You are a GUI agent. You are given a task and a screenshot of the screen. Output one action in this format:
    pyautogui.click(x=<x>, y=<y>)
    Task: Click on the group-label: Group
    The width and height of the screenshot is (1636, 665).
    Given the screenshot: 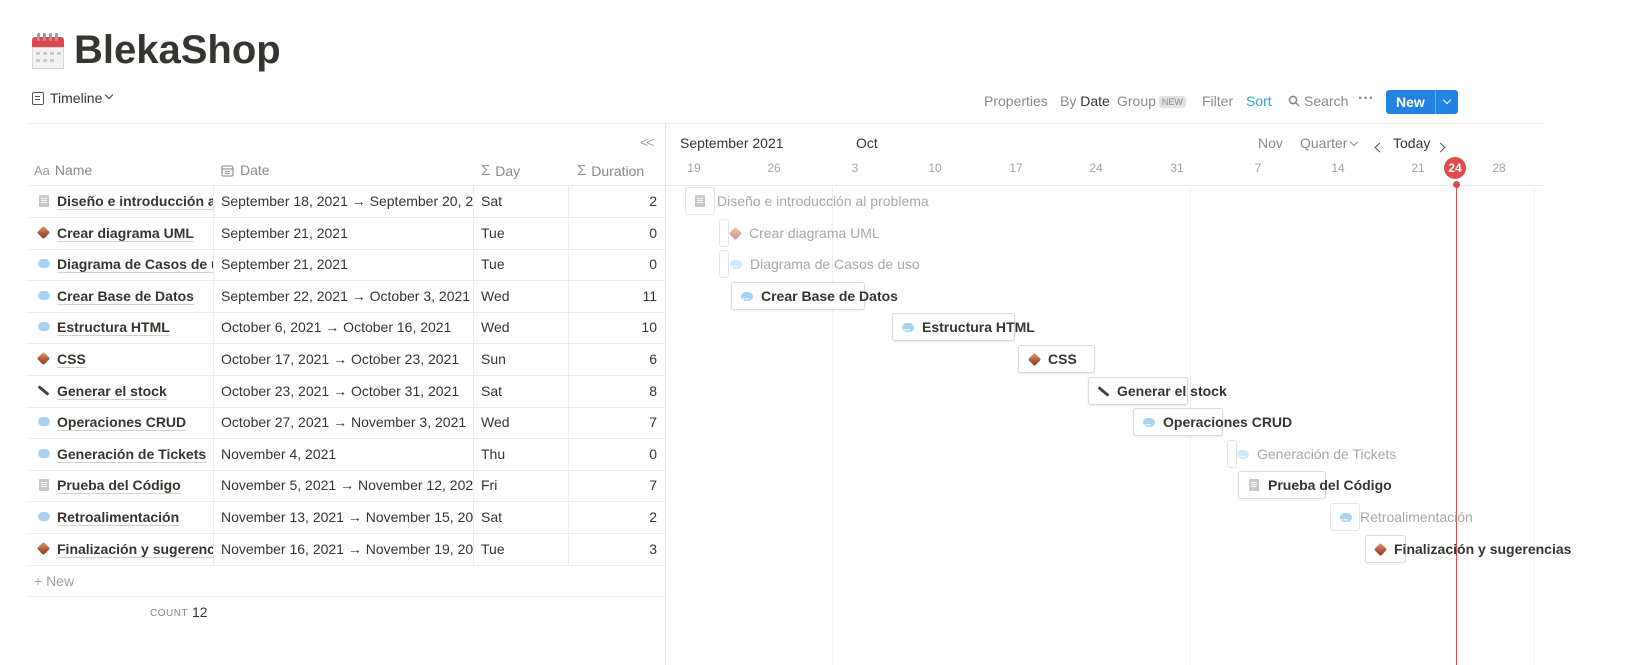 What is the action you would take?
    pyautogui.click(x=1136, y=101)
    